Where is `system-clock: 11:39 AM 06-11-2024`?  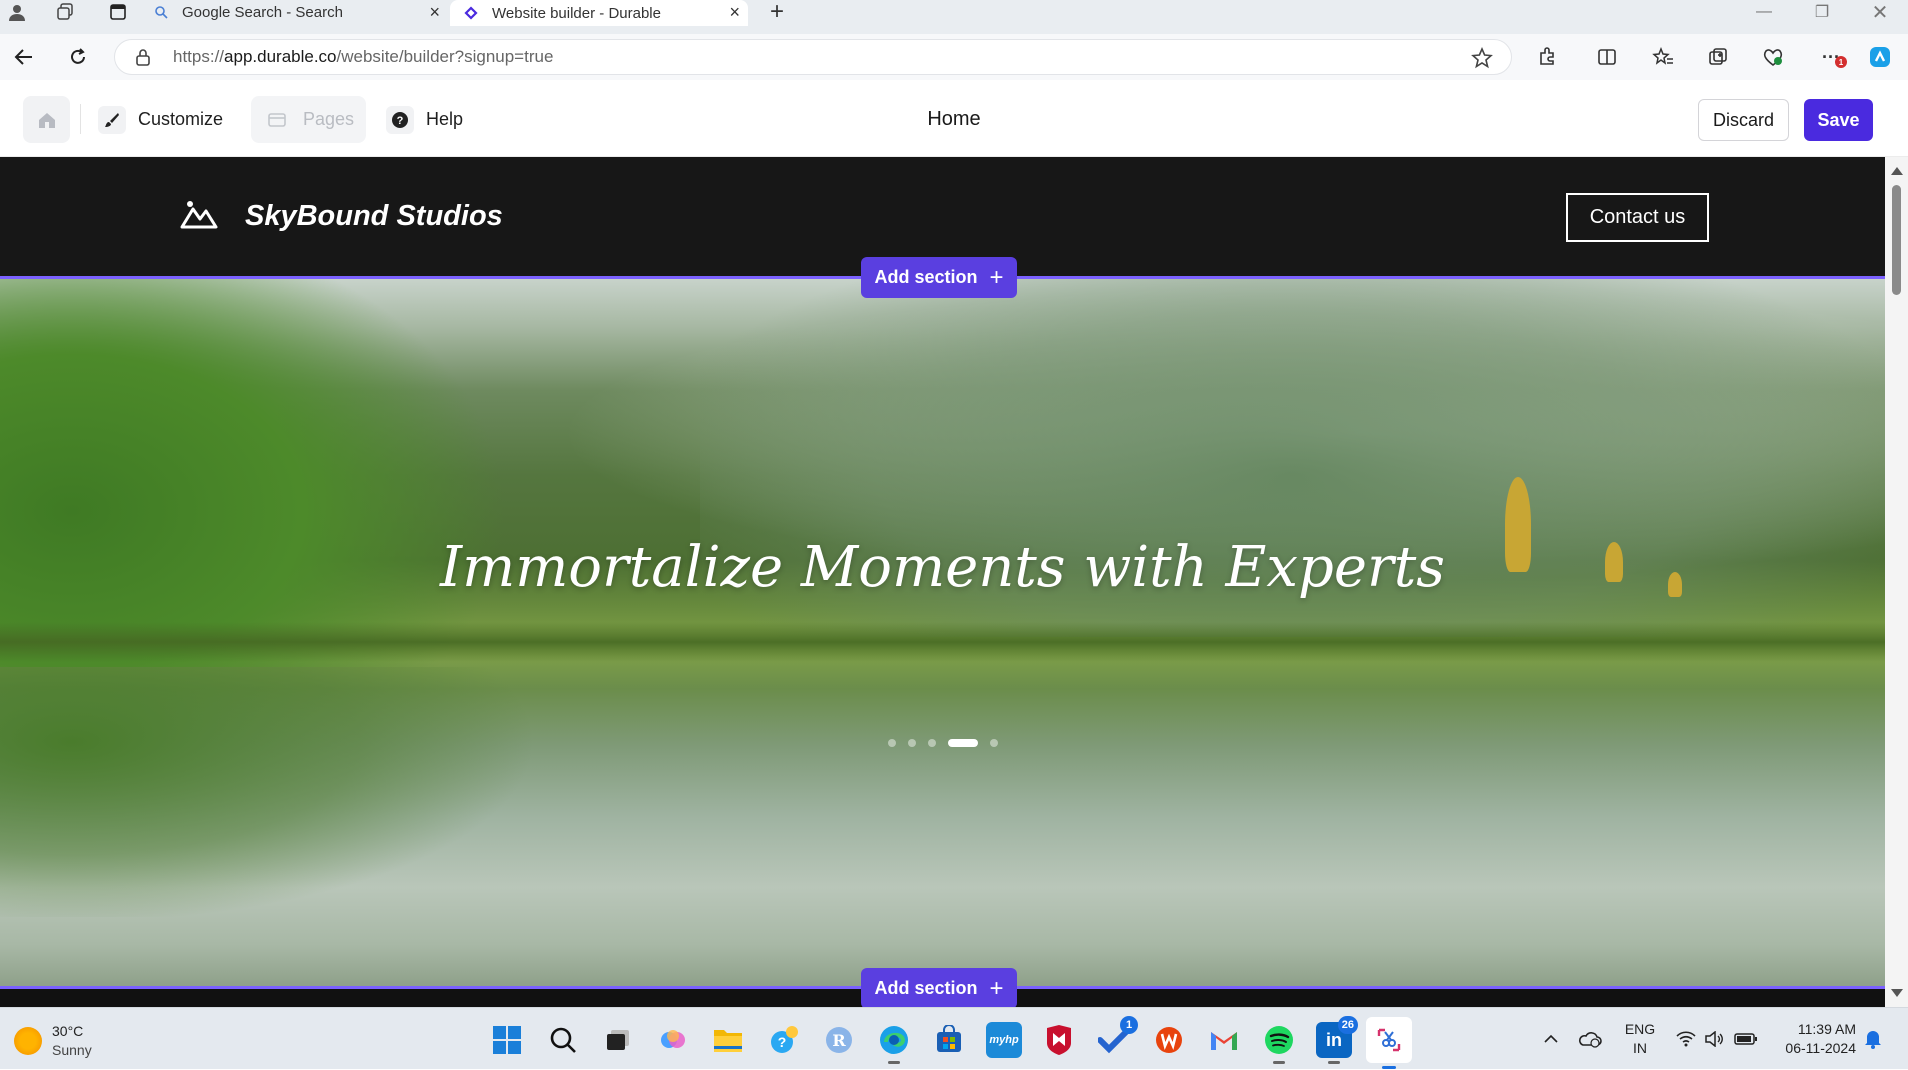 system-clock: 11:39 AM 06-11-2024 is located at coordinates (1814, 1039).